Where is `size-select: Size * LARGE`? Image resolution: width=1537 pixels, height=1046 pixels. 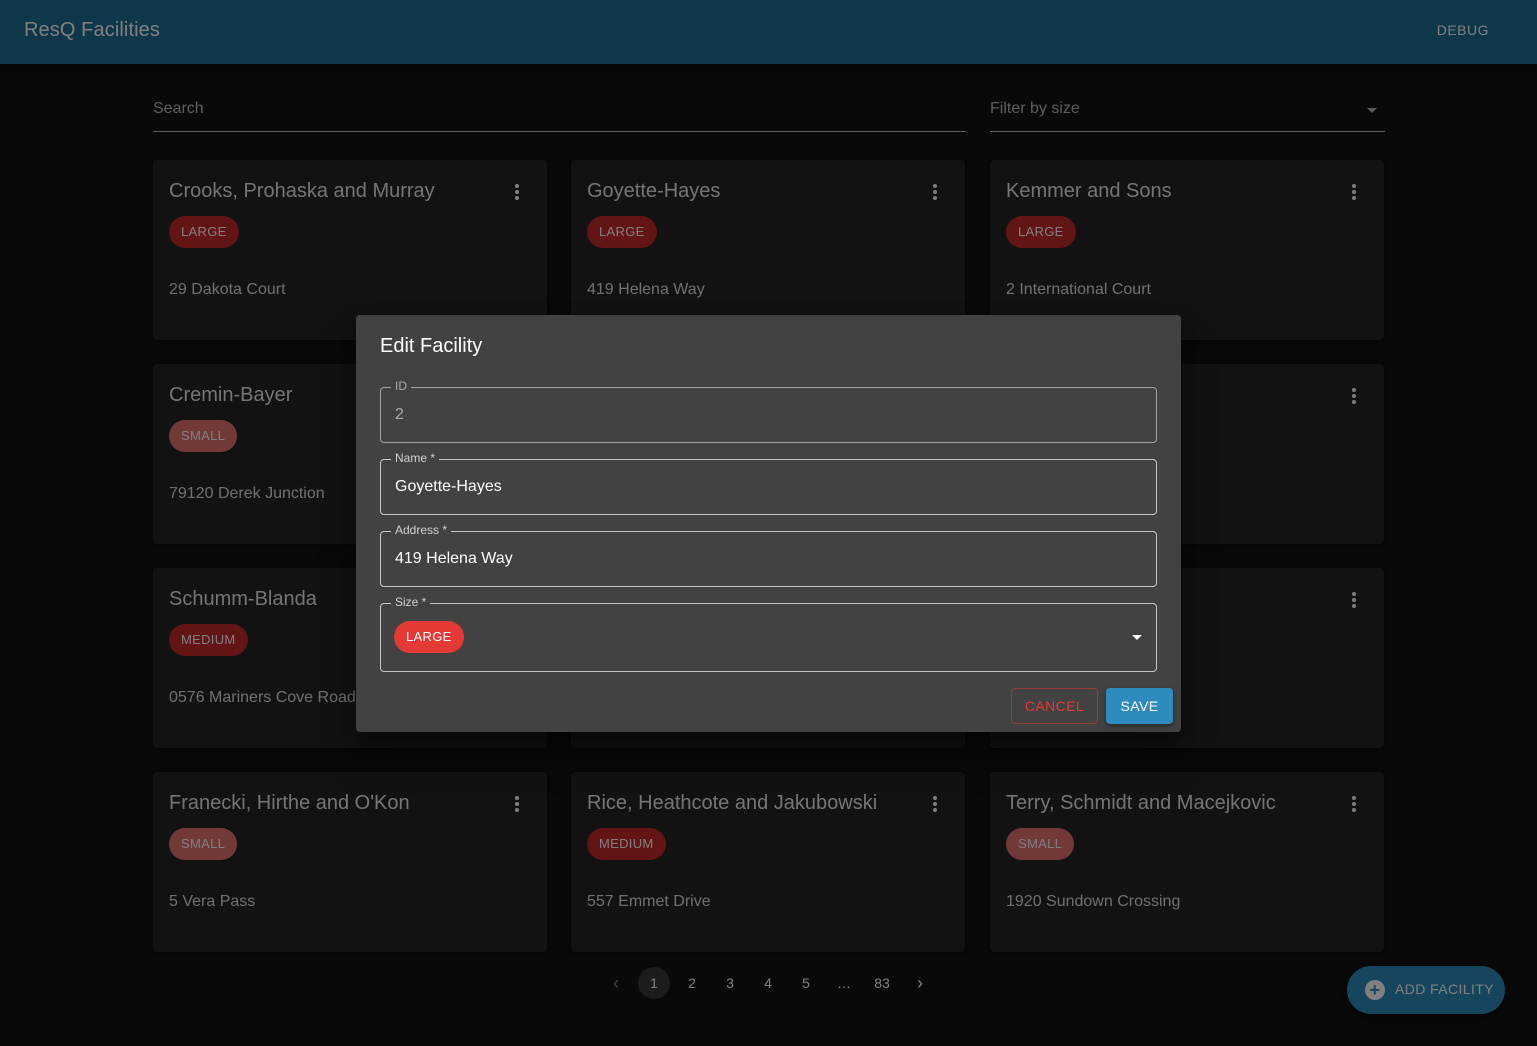 size-select: Size * LARGE is located at coordinates (768, 633).